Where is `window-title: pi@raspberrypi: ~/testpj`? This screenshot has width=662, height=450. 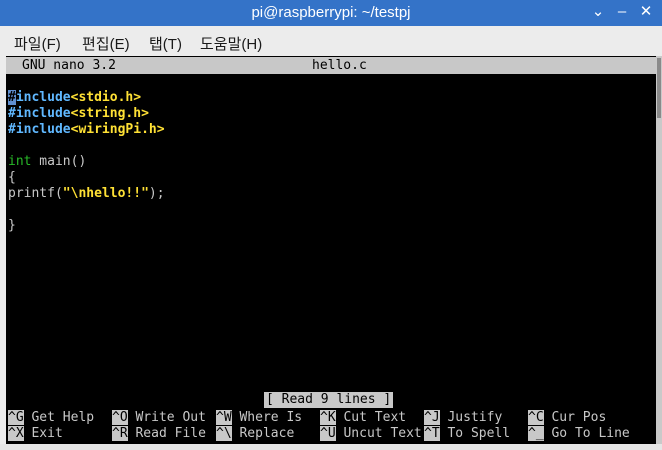 window-title: pi@raspberrypi: ~/testpj is located at coordinates (331, 12).